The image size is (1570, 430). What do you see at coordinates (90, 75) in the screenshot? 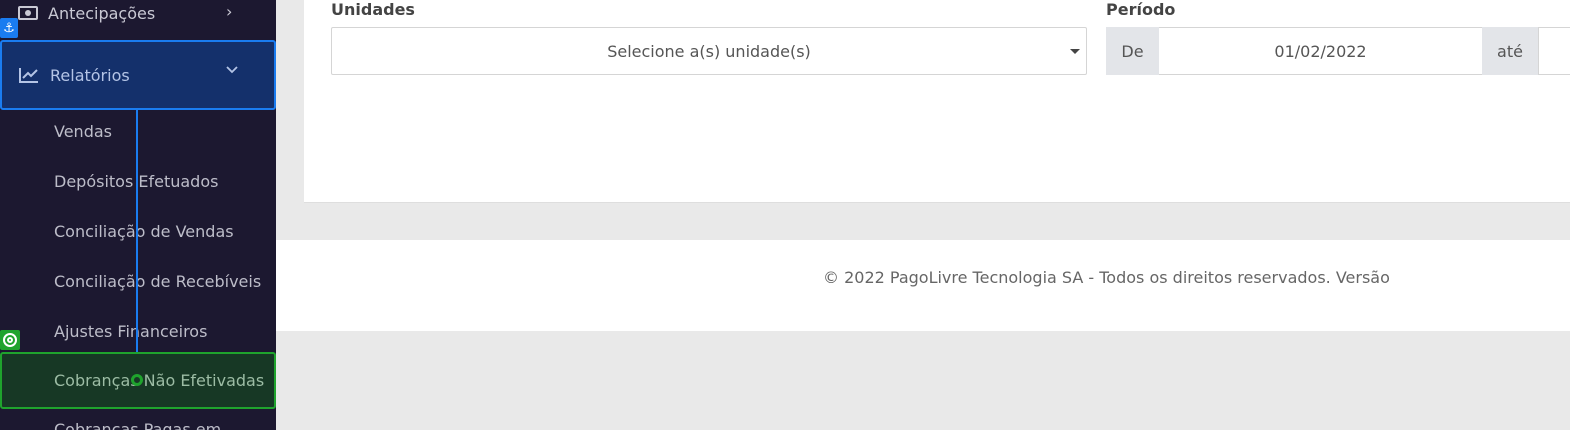
I see `sidebar-item-label: Relatórios` at bounding box center [90, 75].